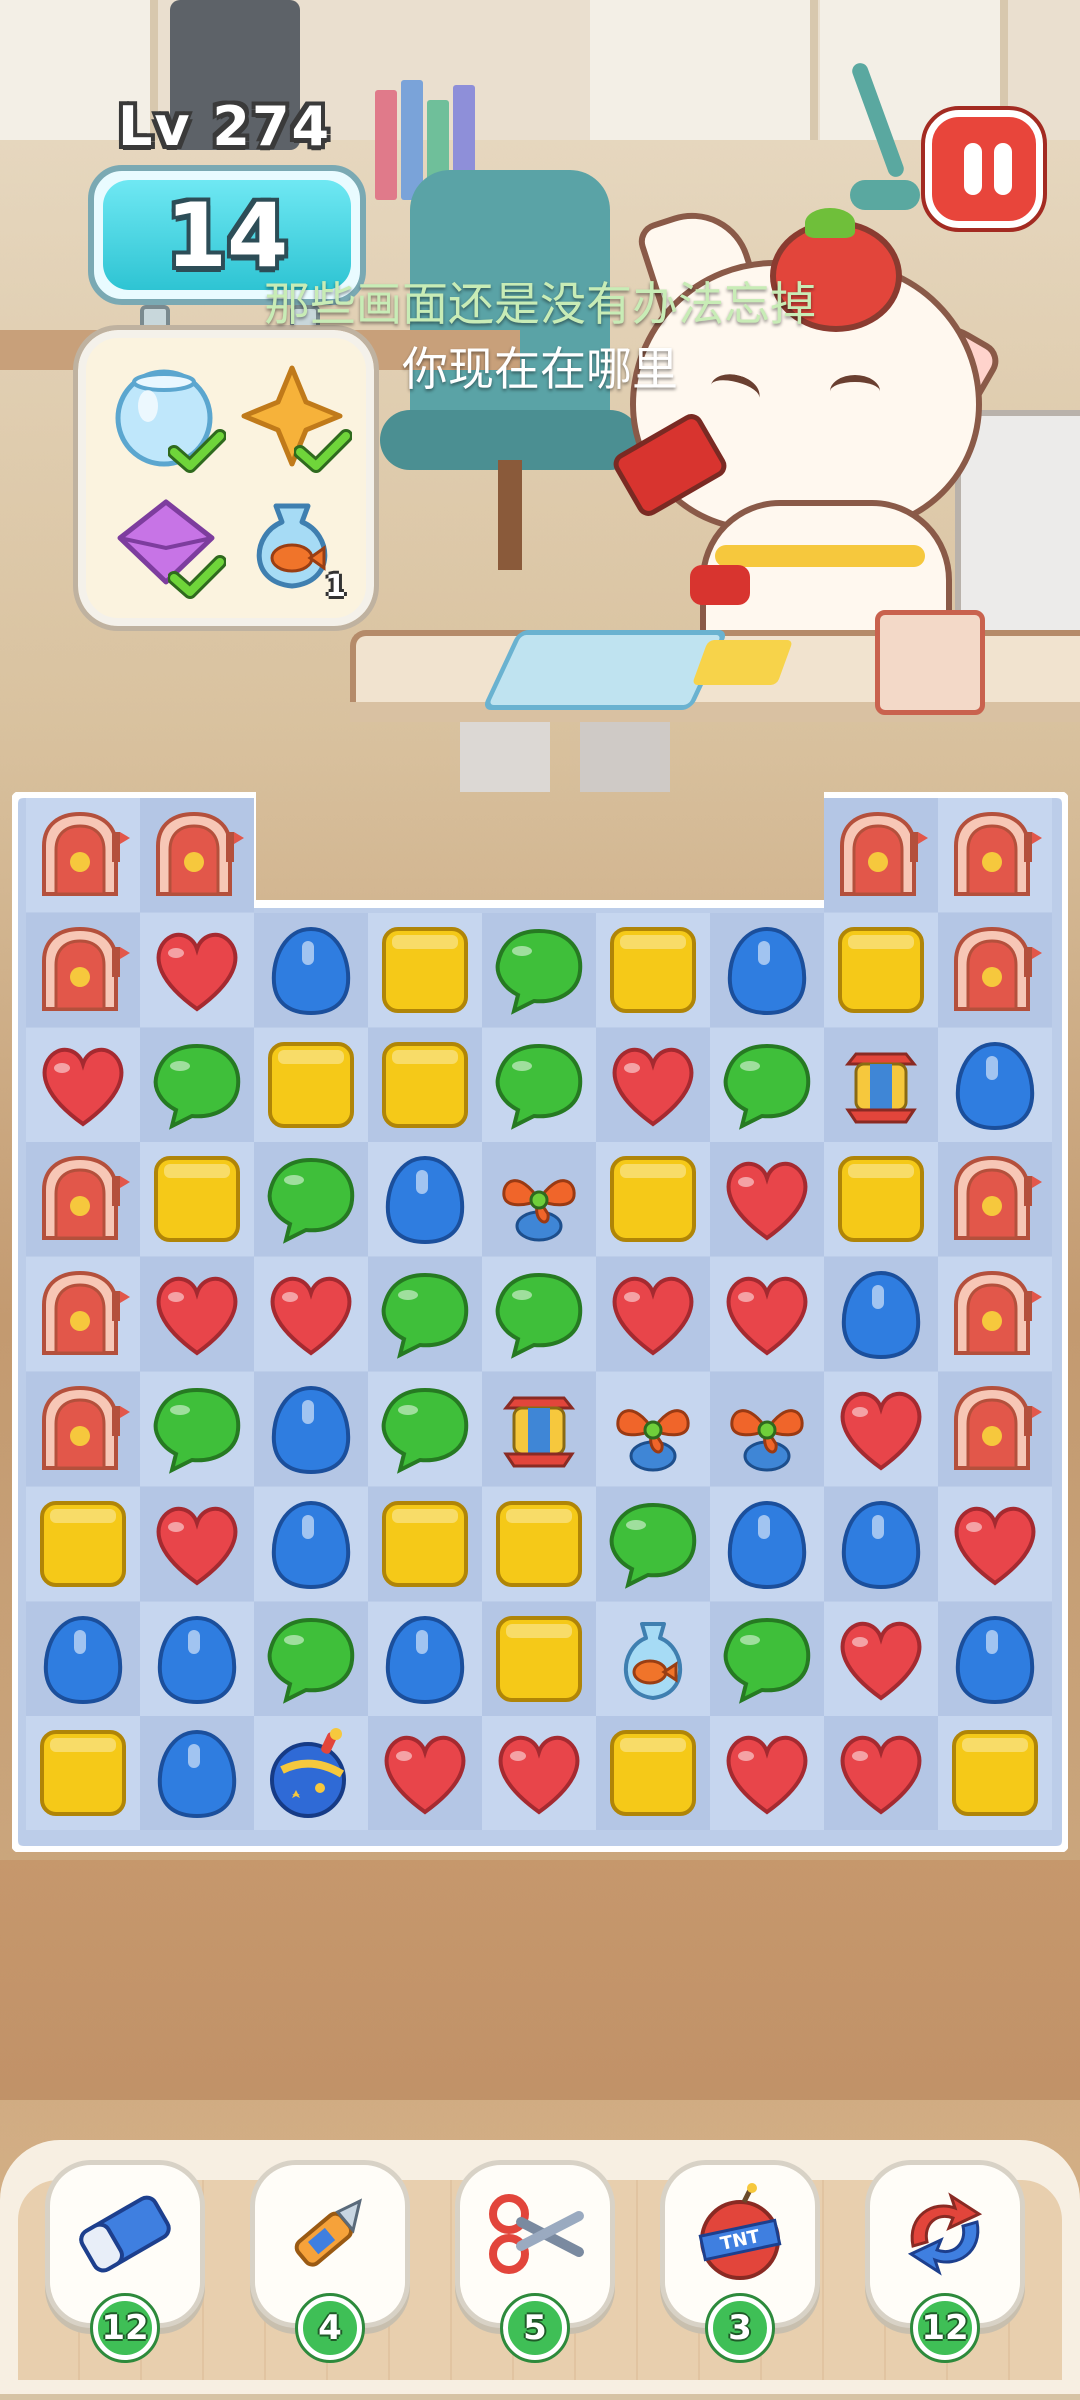  What do you see at coordinates (125, 2261) in the screenshot?
I see `eraser-booster-button: 12` at bounding box center [125, 2261].